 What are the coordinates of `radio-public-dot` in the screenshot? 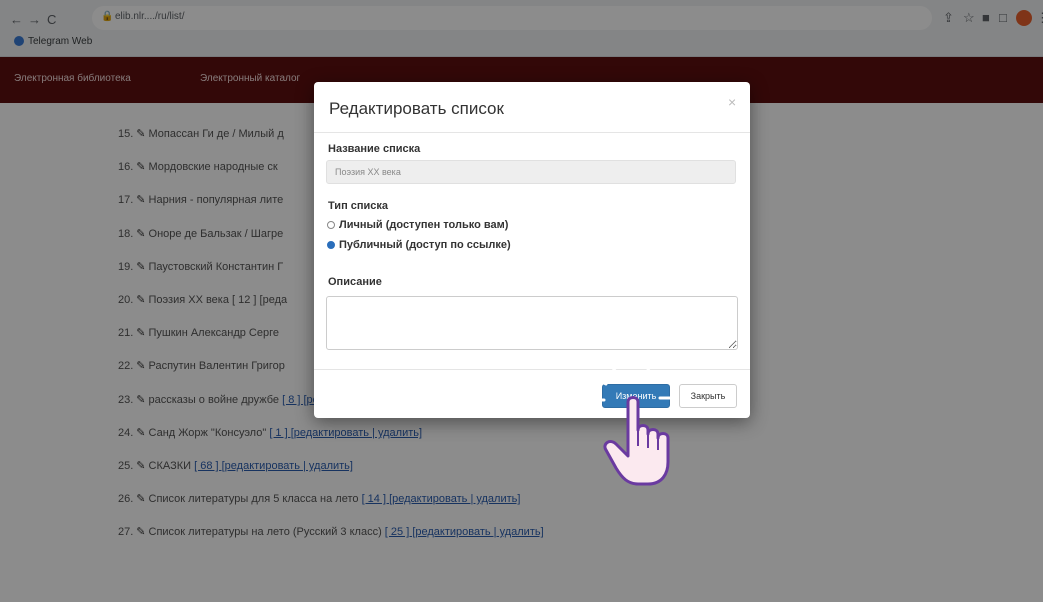 It's located at (331, 245).